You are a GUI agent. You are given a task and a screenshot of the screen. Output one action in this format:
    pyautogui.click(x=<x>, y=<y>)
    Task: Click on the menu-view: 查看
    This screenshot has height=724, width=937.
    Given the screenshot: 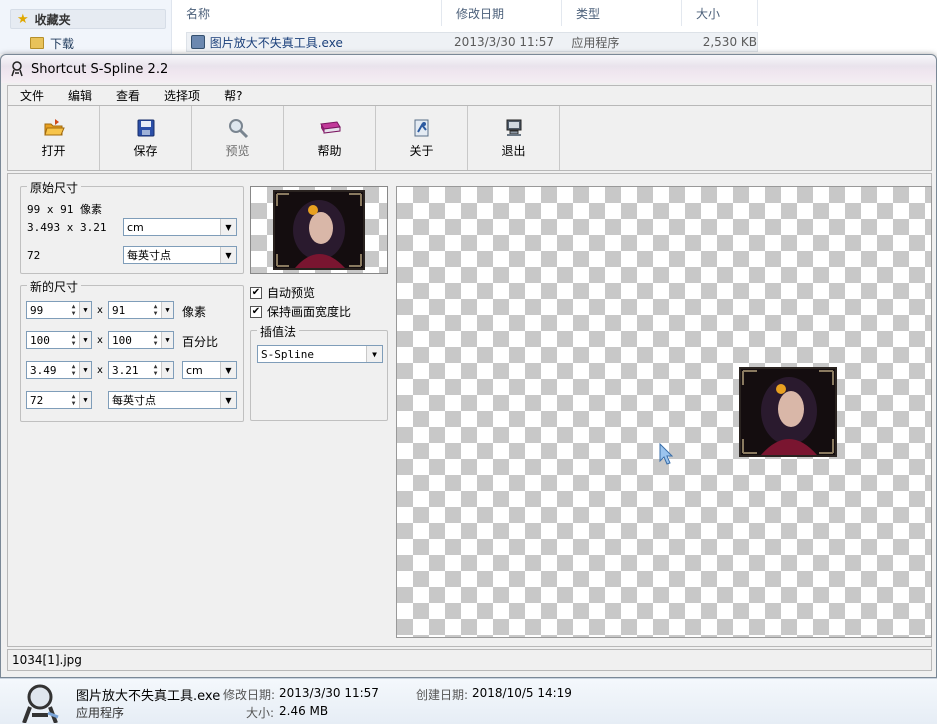 What is the action you would take?
    pyautogui.click(x=128, y=95)
    